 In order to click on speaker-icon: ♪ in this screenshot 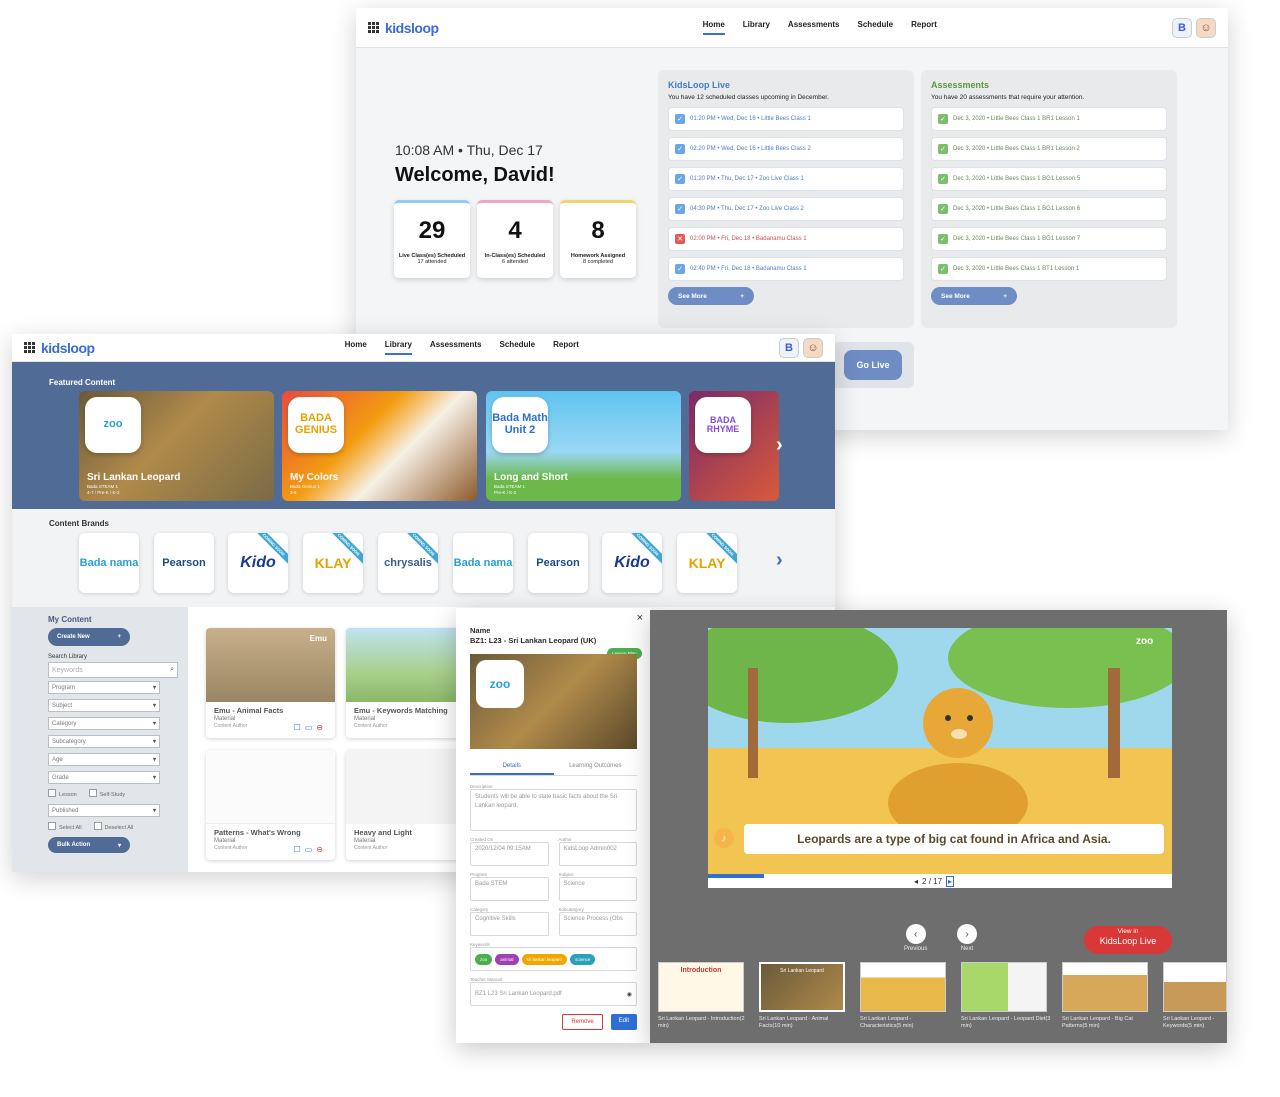, I will do `click(724, 838)`.